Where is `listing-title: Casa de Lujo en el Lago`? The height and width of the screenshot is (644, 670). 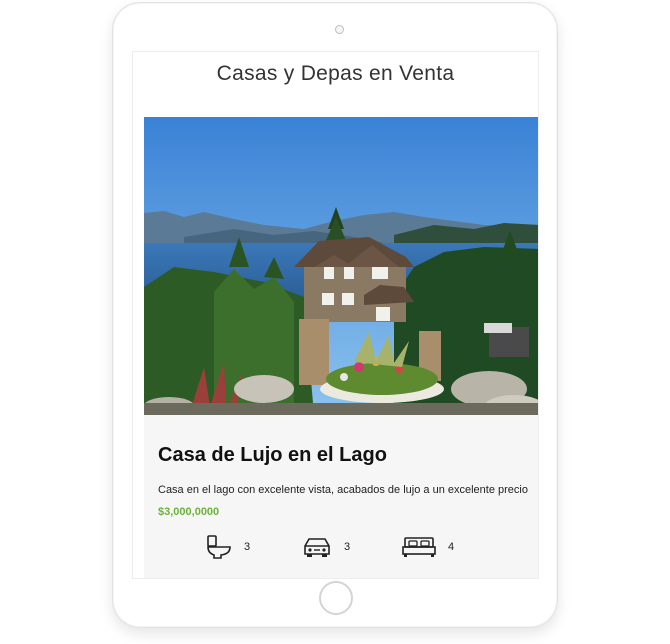 listing-title: Casa de Lujo en el Lago is located at coordinates (272, 455).